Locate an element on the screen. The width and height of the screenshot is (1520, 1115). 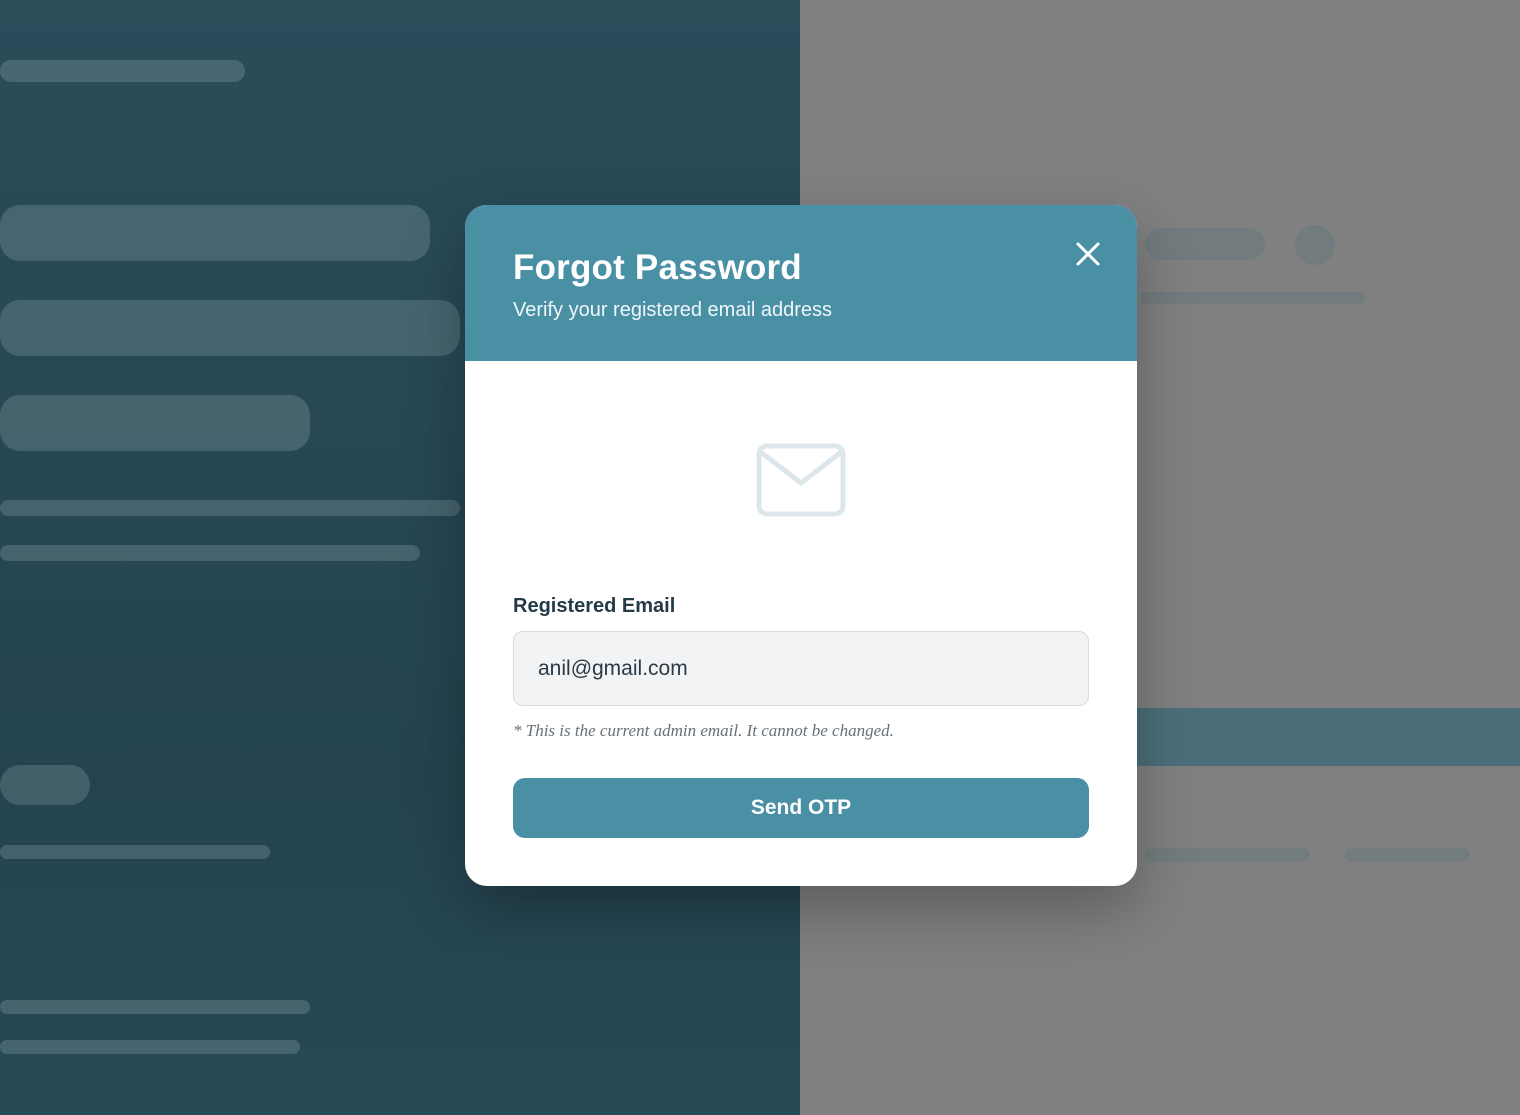
modal-subtitle: Verify your registered email address is located at coordinates (673, 310).